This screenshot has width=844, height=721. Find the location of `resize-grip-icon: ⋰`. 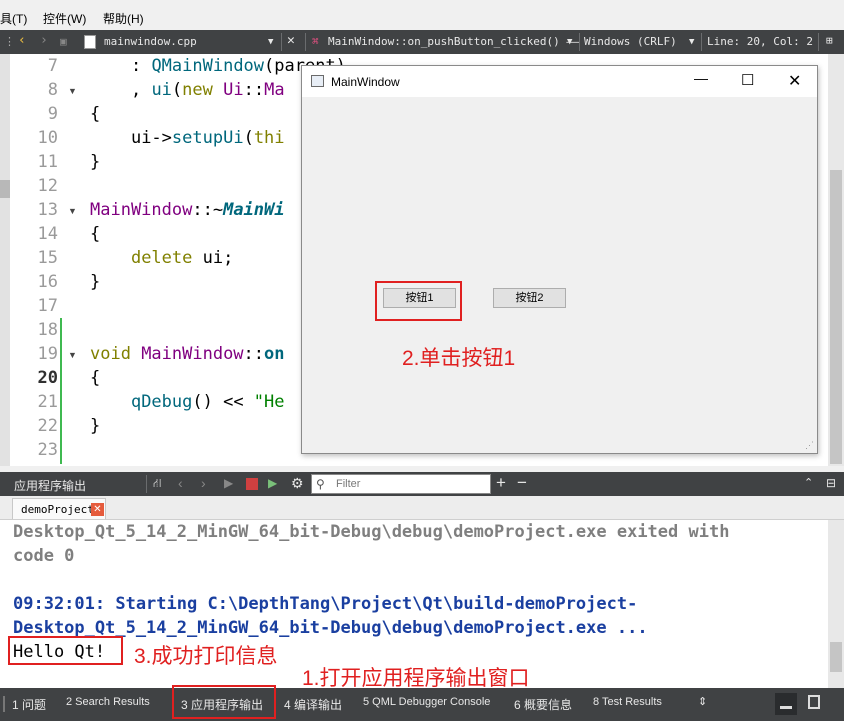

resize-grip-icon: ⋰ is located at coordinates (809, 445).